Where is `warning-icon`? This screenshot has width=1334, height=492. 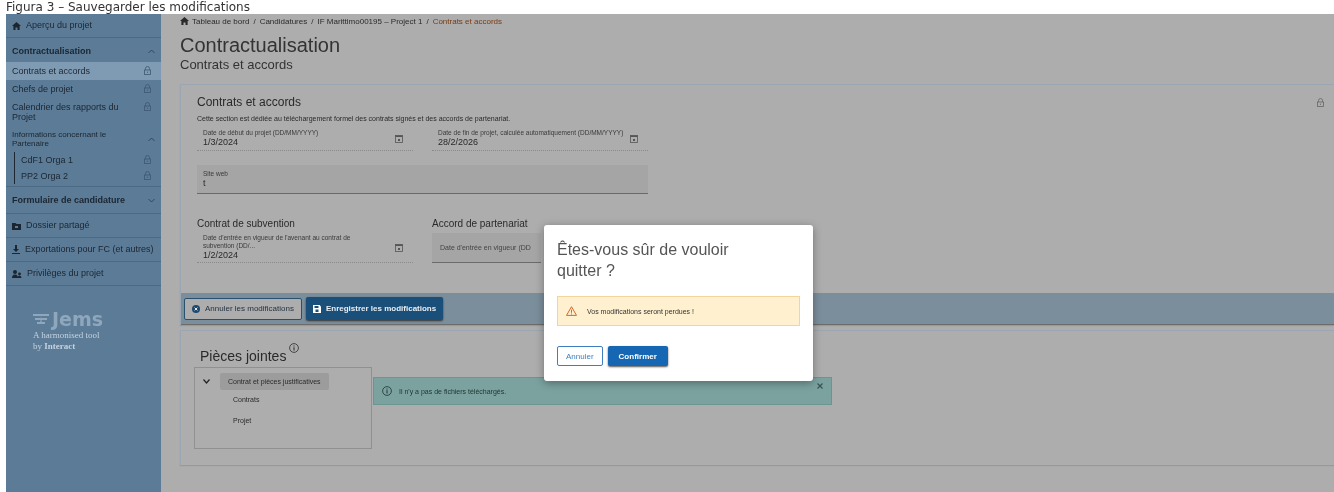
warning-icon is located at coordinates (571, 311).